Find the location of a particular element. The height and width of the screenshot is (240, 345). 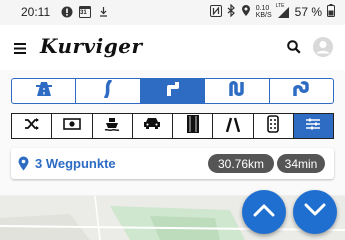

option-unpaved is located at coordinates (193, 126).